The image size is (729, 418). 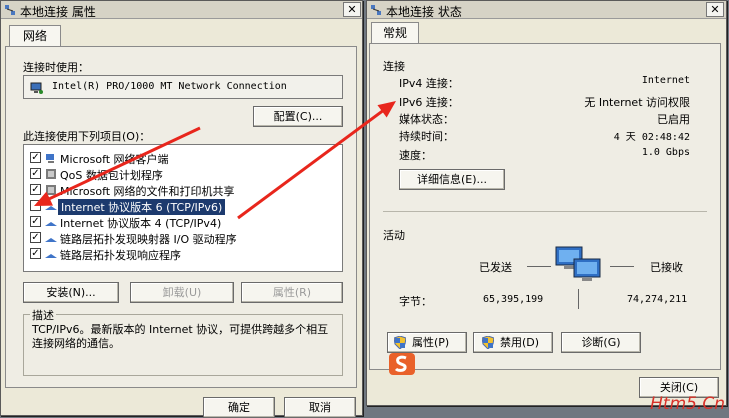 I want to click on activity-center-line, so click(x=578, y=299).